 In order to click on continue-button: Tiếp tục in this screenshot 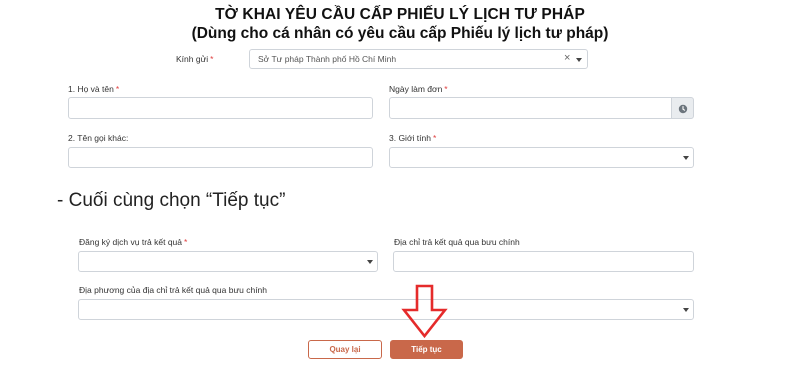, I will do `click(426, 349)`.